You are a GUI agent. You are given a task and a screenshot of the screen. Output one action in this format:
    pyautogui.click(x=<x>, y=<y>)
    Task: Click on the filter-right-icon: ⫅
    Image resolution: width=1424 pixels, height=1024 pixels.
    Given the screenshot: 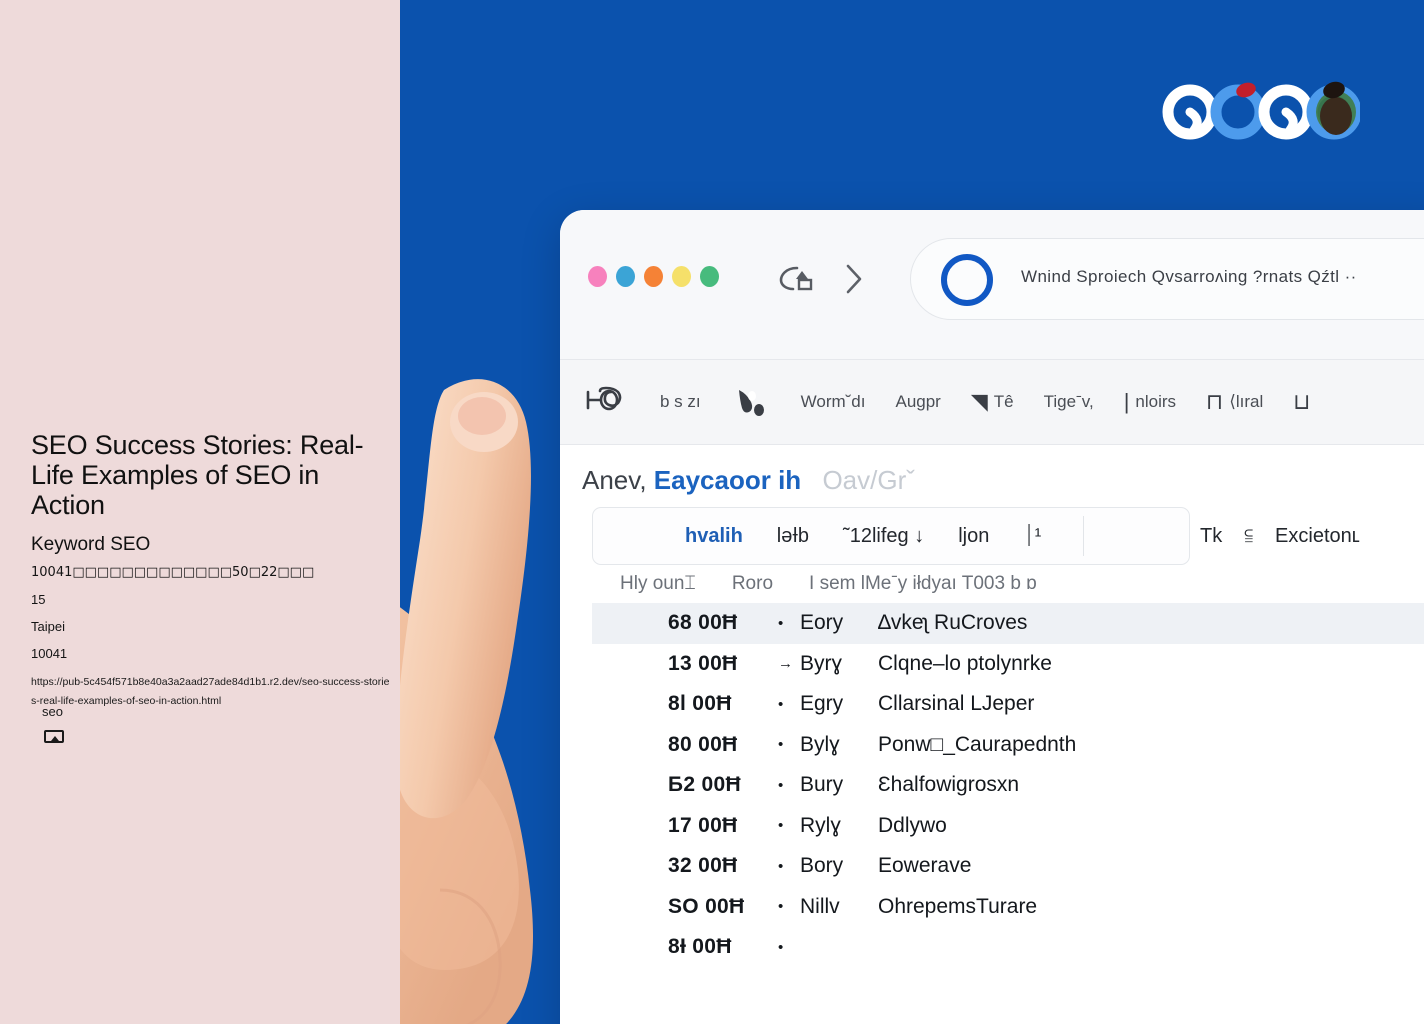 What is the action you would take?
    pyautogui.click(x=1248, y=536)
    